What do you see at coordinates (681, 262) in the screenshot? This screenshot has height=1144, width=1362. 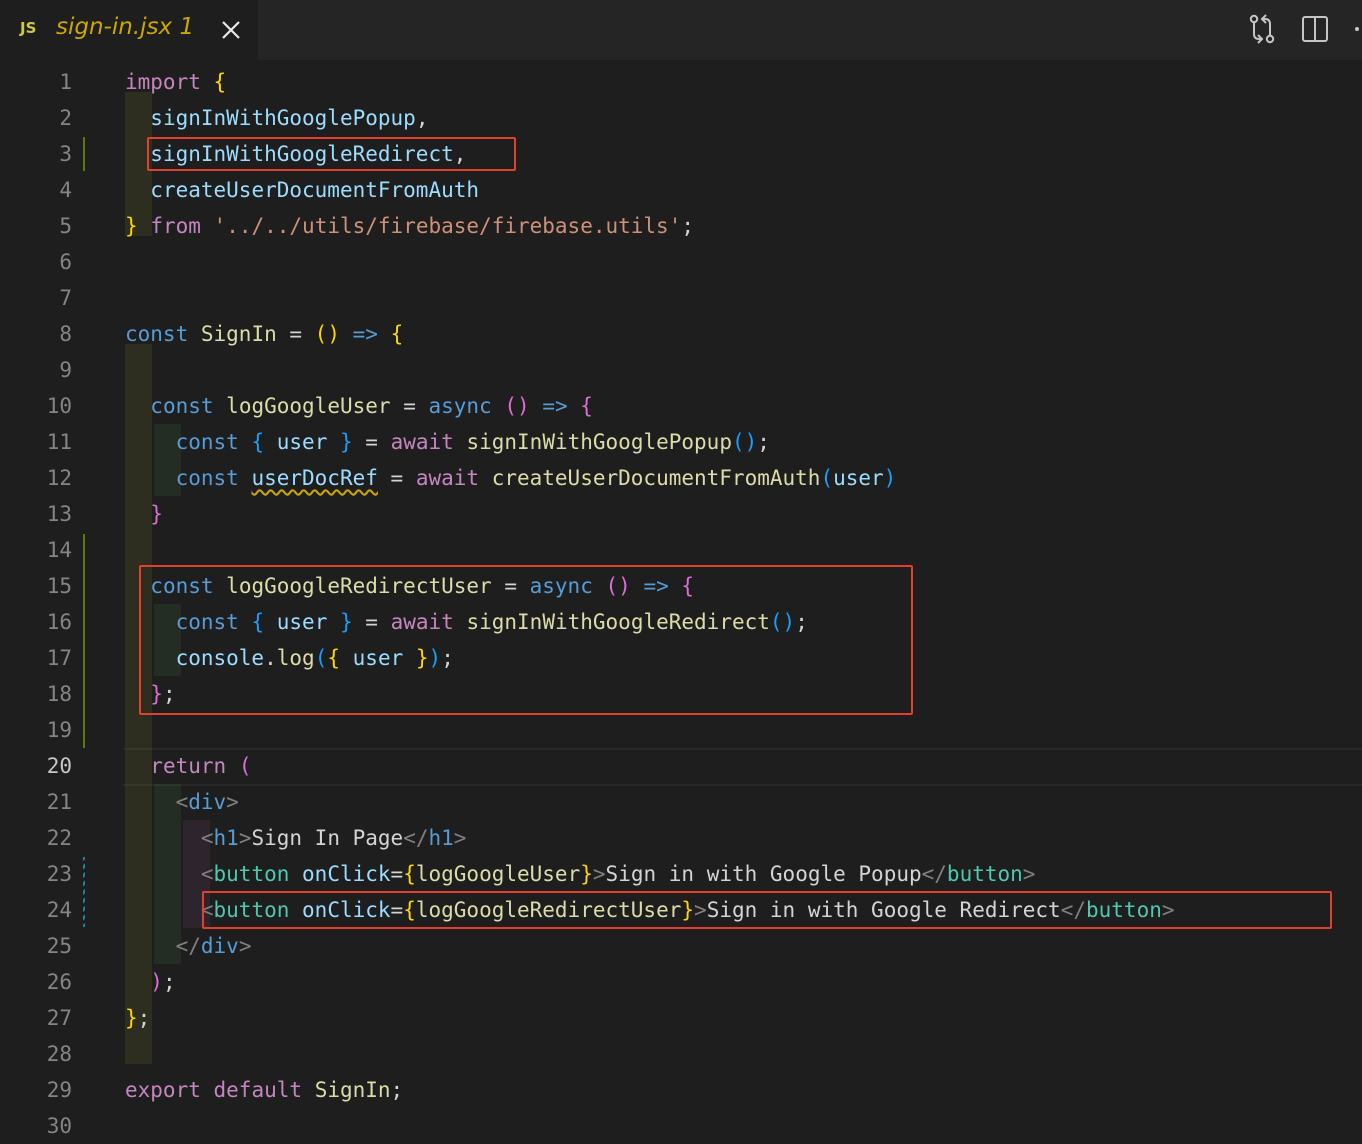 I see `code-line: 6` at bounding box center [681, 262].